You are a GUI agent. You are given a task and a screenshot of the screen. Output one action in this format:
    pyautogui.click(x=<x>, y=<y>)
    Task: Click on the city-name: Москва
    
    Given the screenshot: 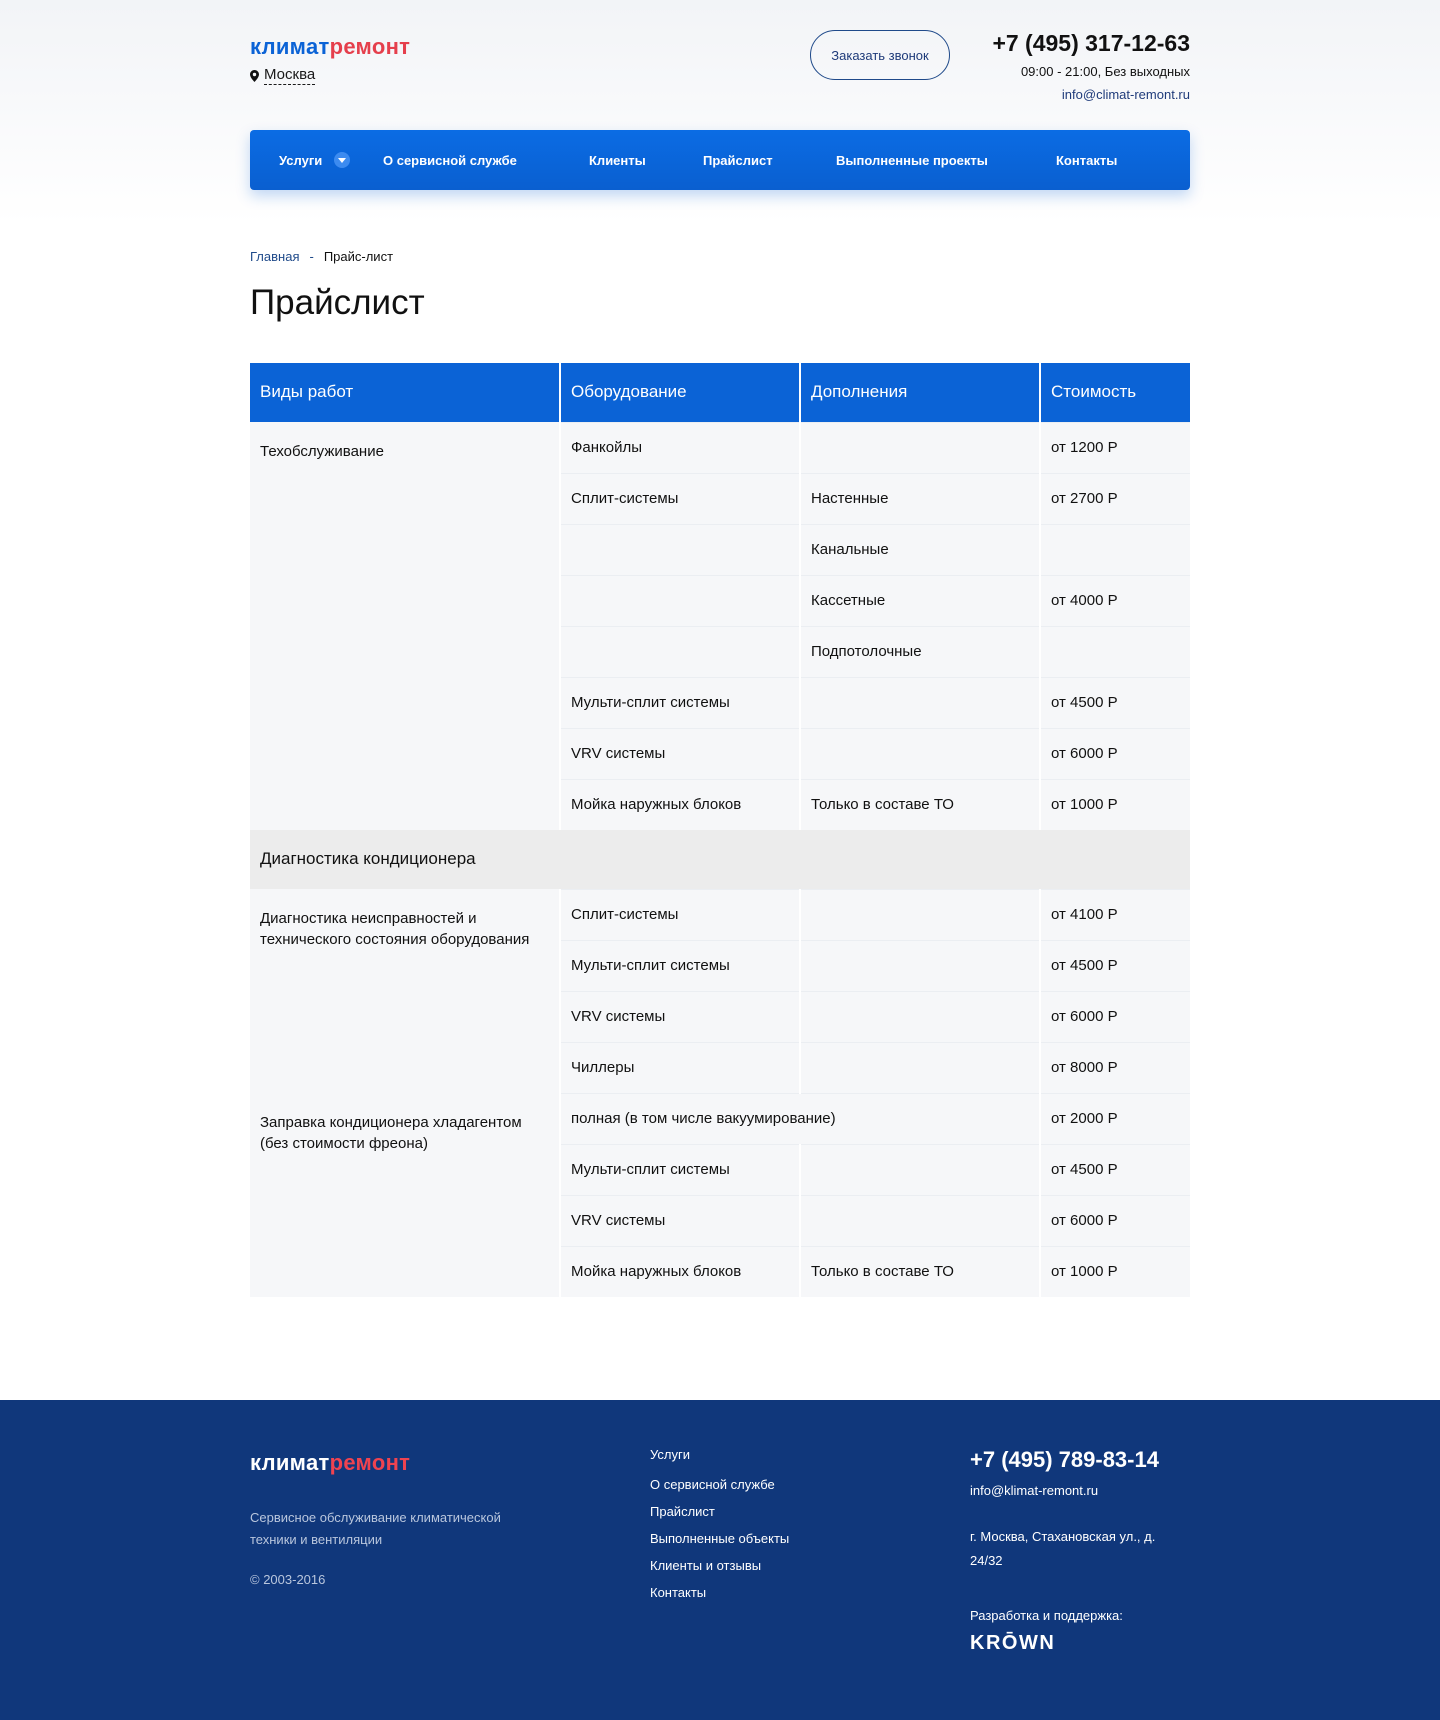 What is the action you would take?
    pyautogui.click(x=290, y=75)
    